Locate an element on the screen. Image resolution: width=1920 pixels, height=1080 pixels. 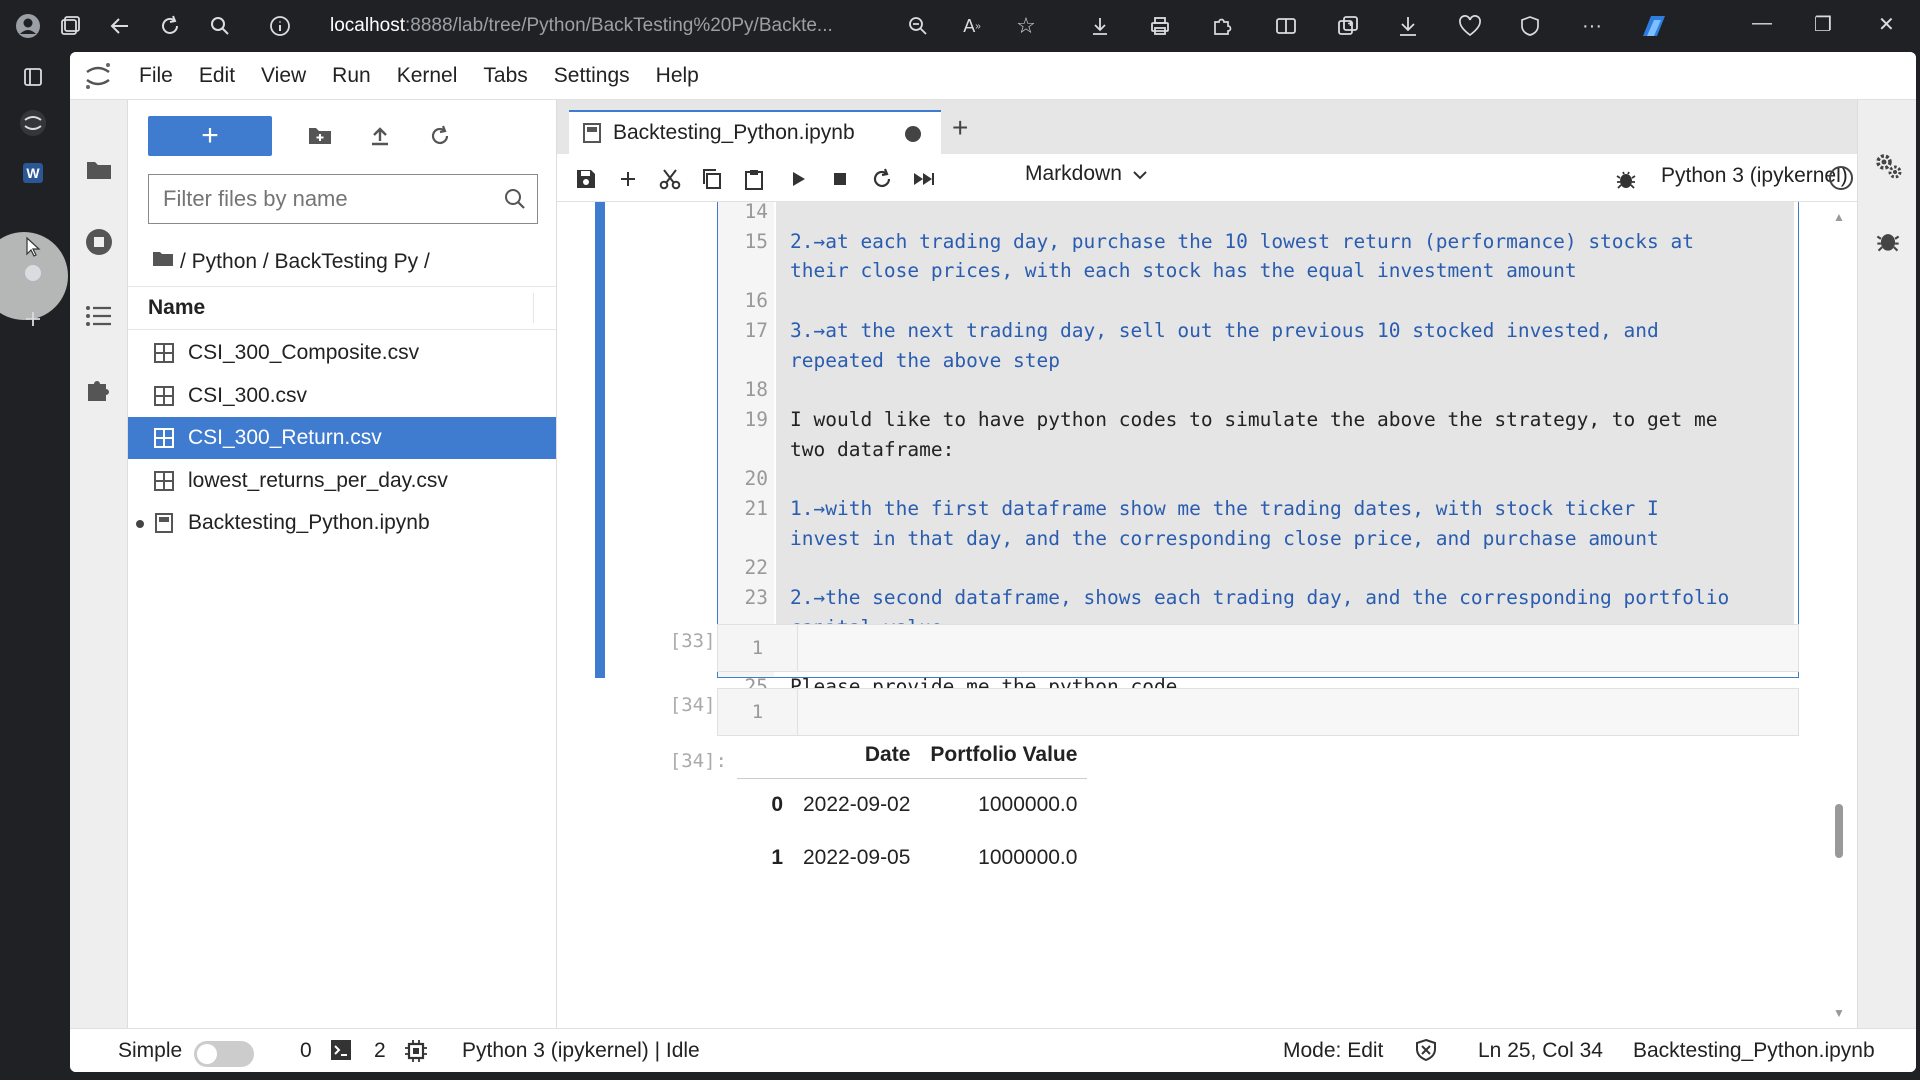
file-row: CSI_300_Composite.csv is located at coordinates (342, 353).